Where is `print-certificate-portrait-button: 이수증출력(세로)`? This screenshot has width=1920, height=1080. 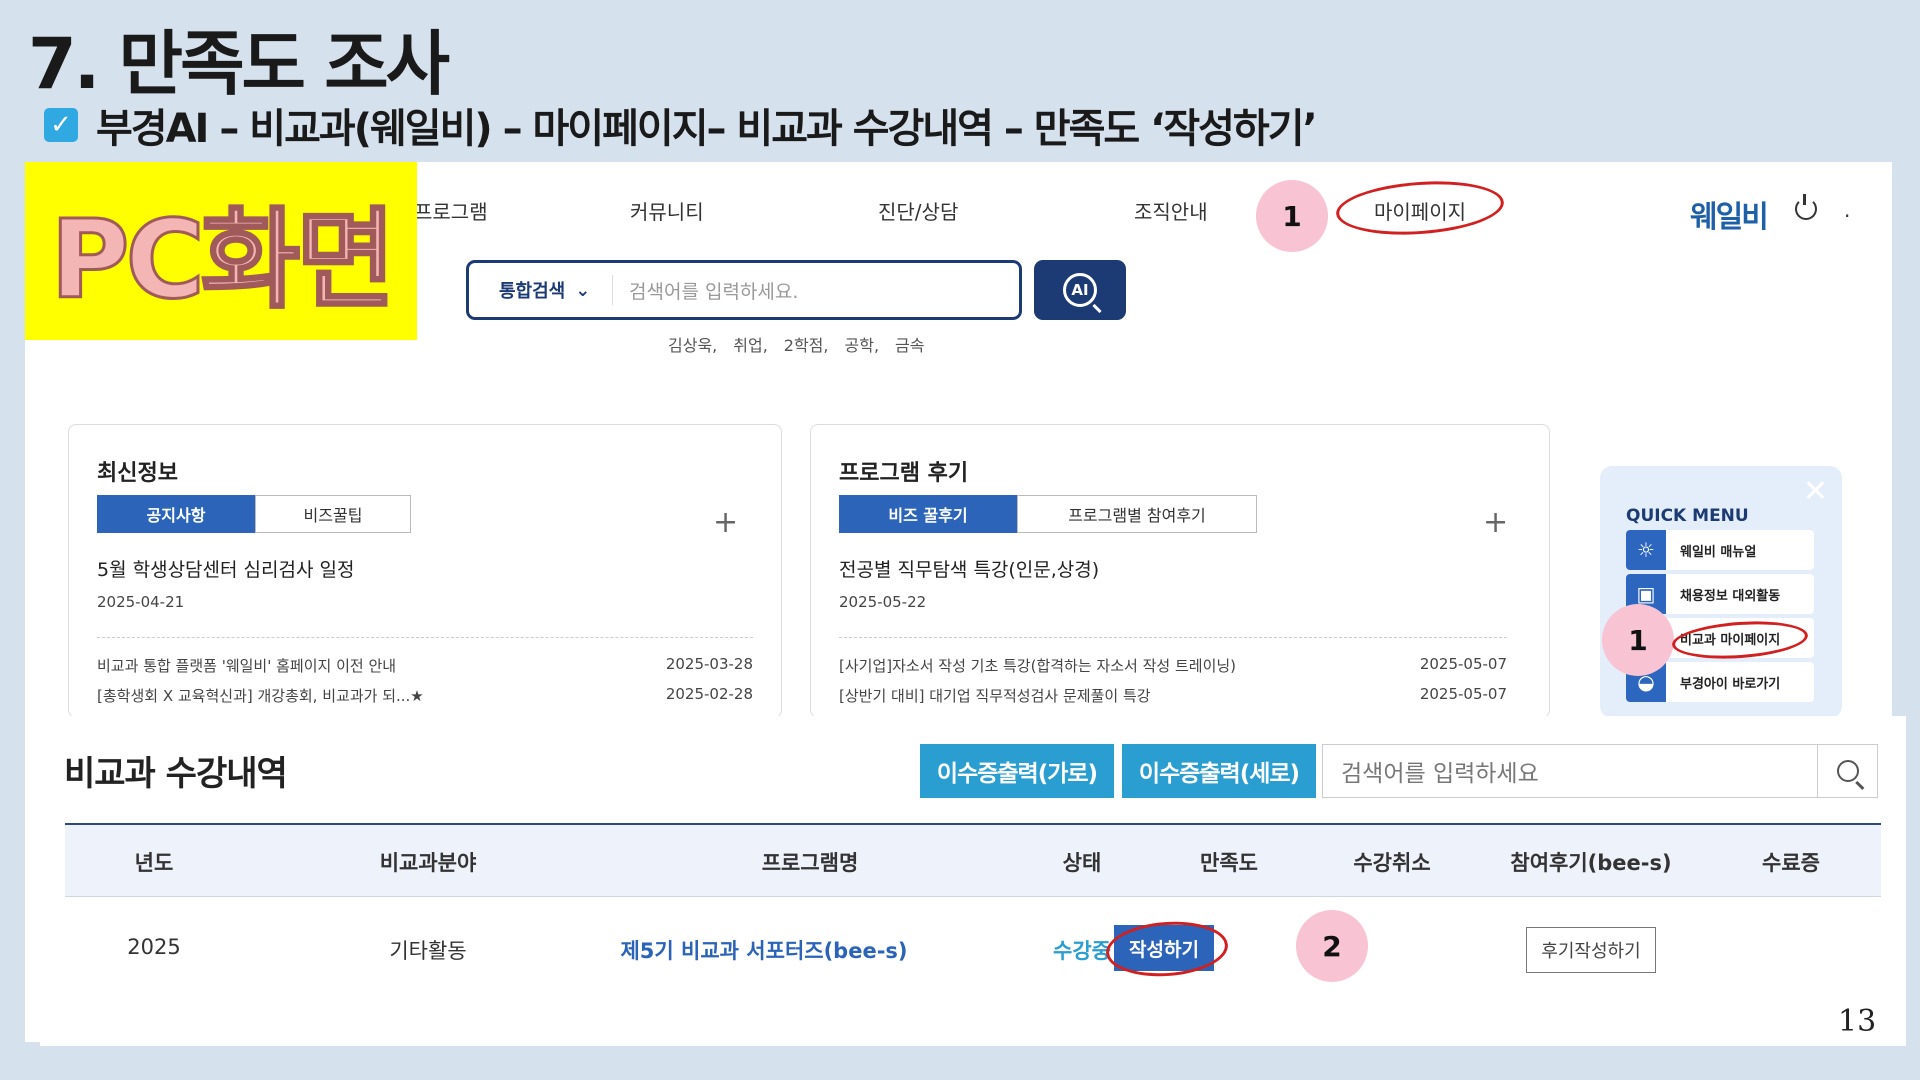
print-certificate-portrait-button: 이수증출력(세로) is located at coordinates (1219, 771).